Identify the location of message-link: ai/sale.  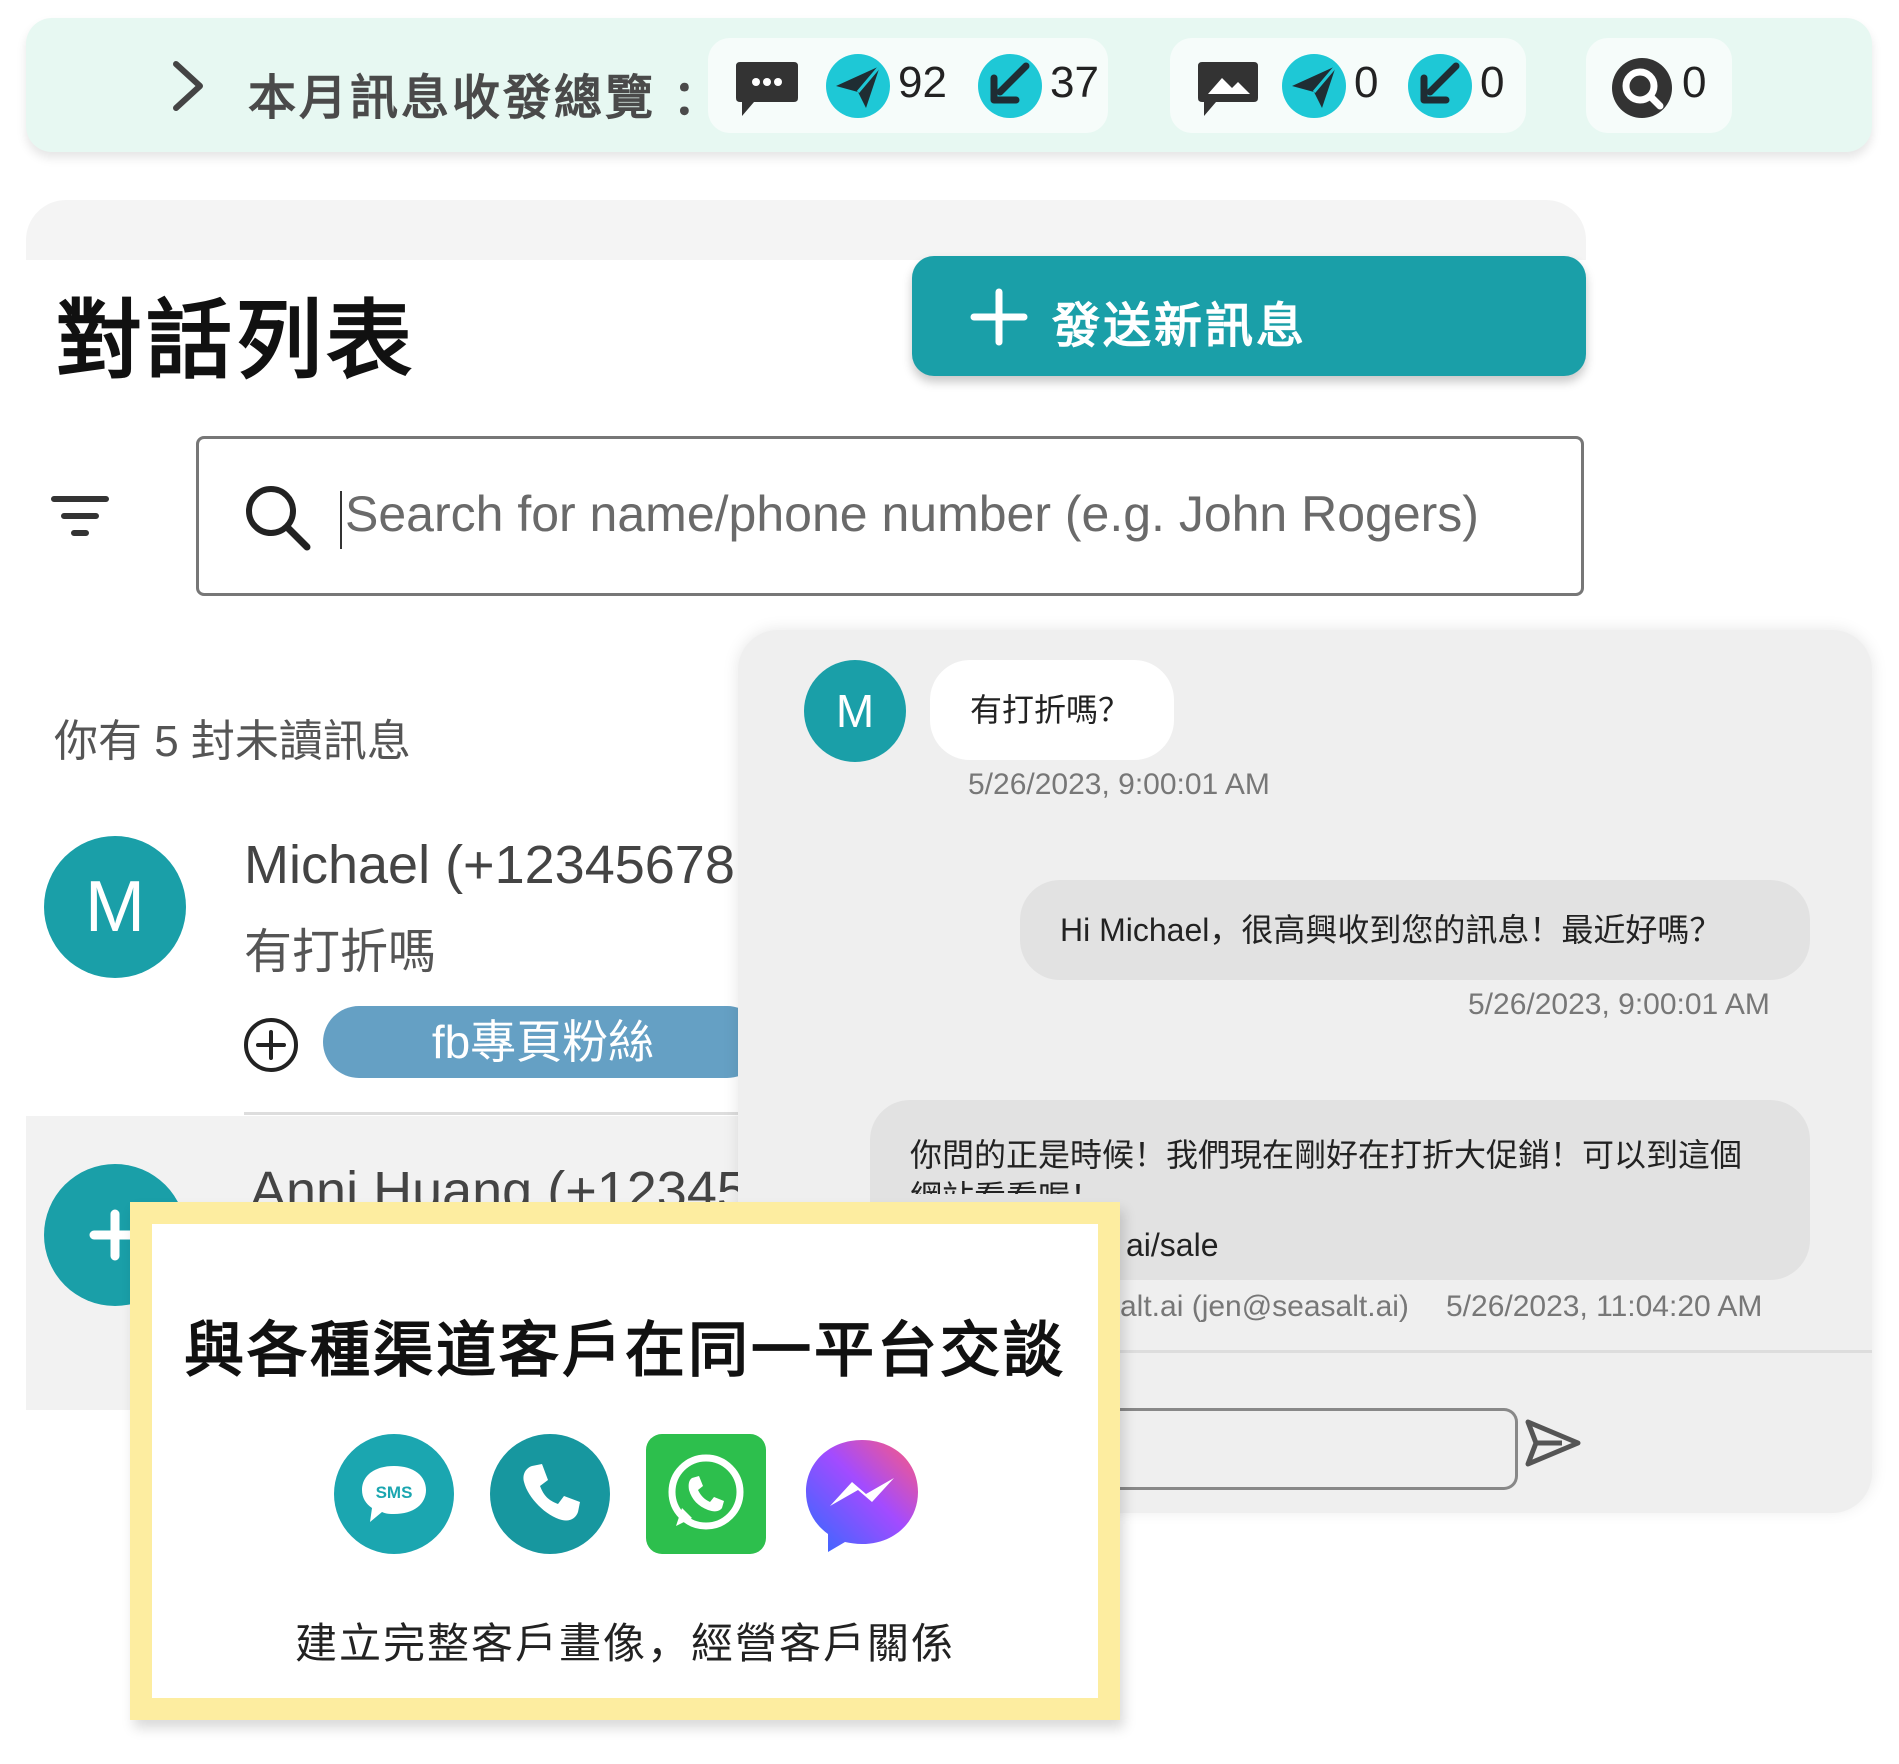
(1172, 1245).